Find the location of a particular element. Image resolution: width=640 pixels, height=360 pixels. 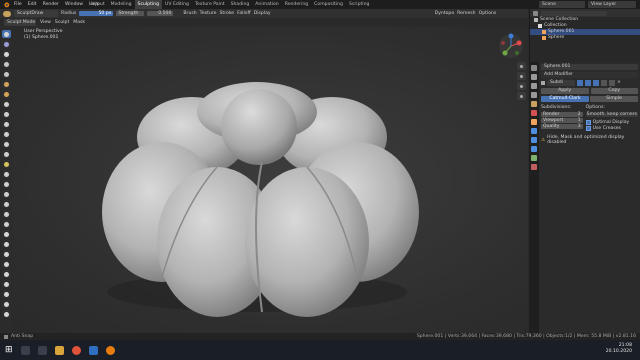

brush-selector: SculptDraw is located at coordinates (36, 13).